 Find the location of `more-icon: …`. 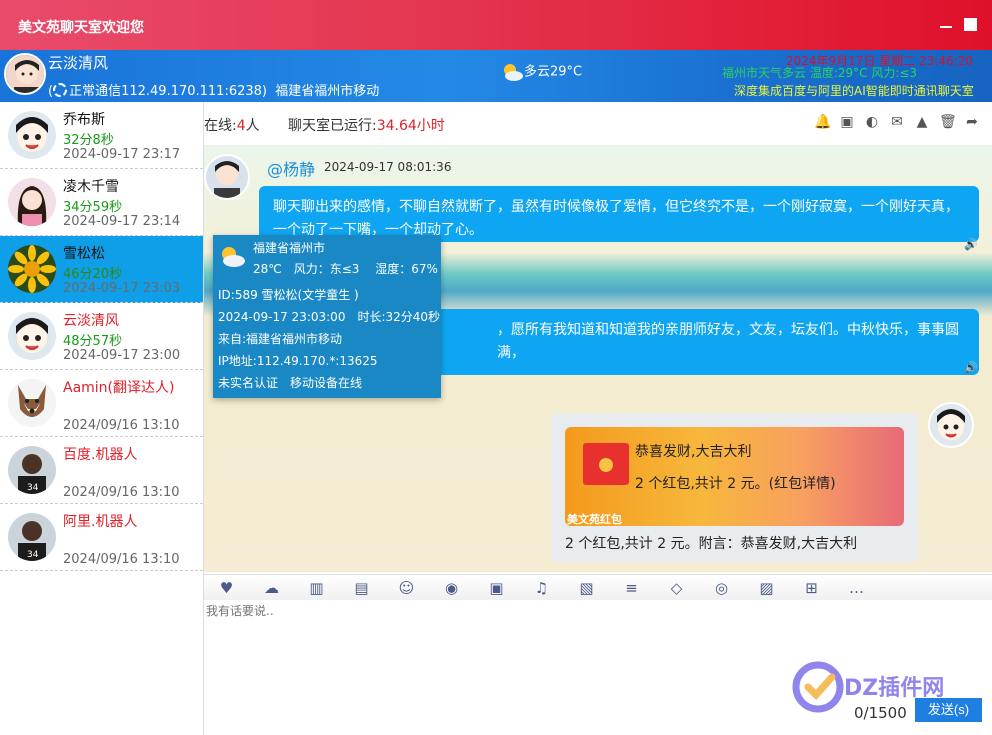

more-icon: … is located at coordinates (856, 587).